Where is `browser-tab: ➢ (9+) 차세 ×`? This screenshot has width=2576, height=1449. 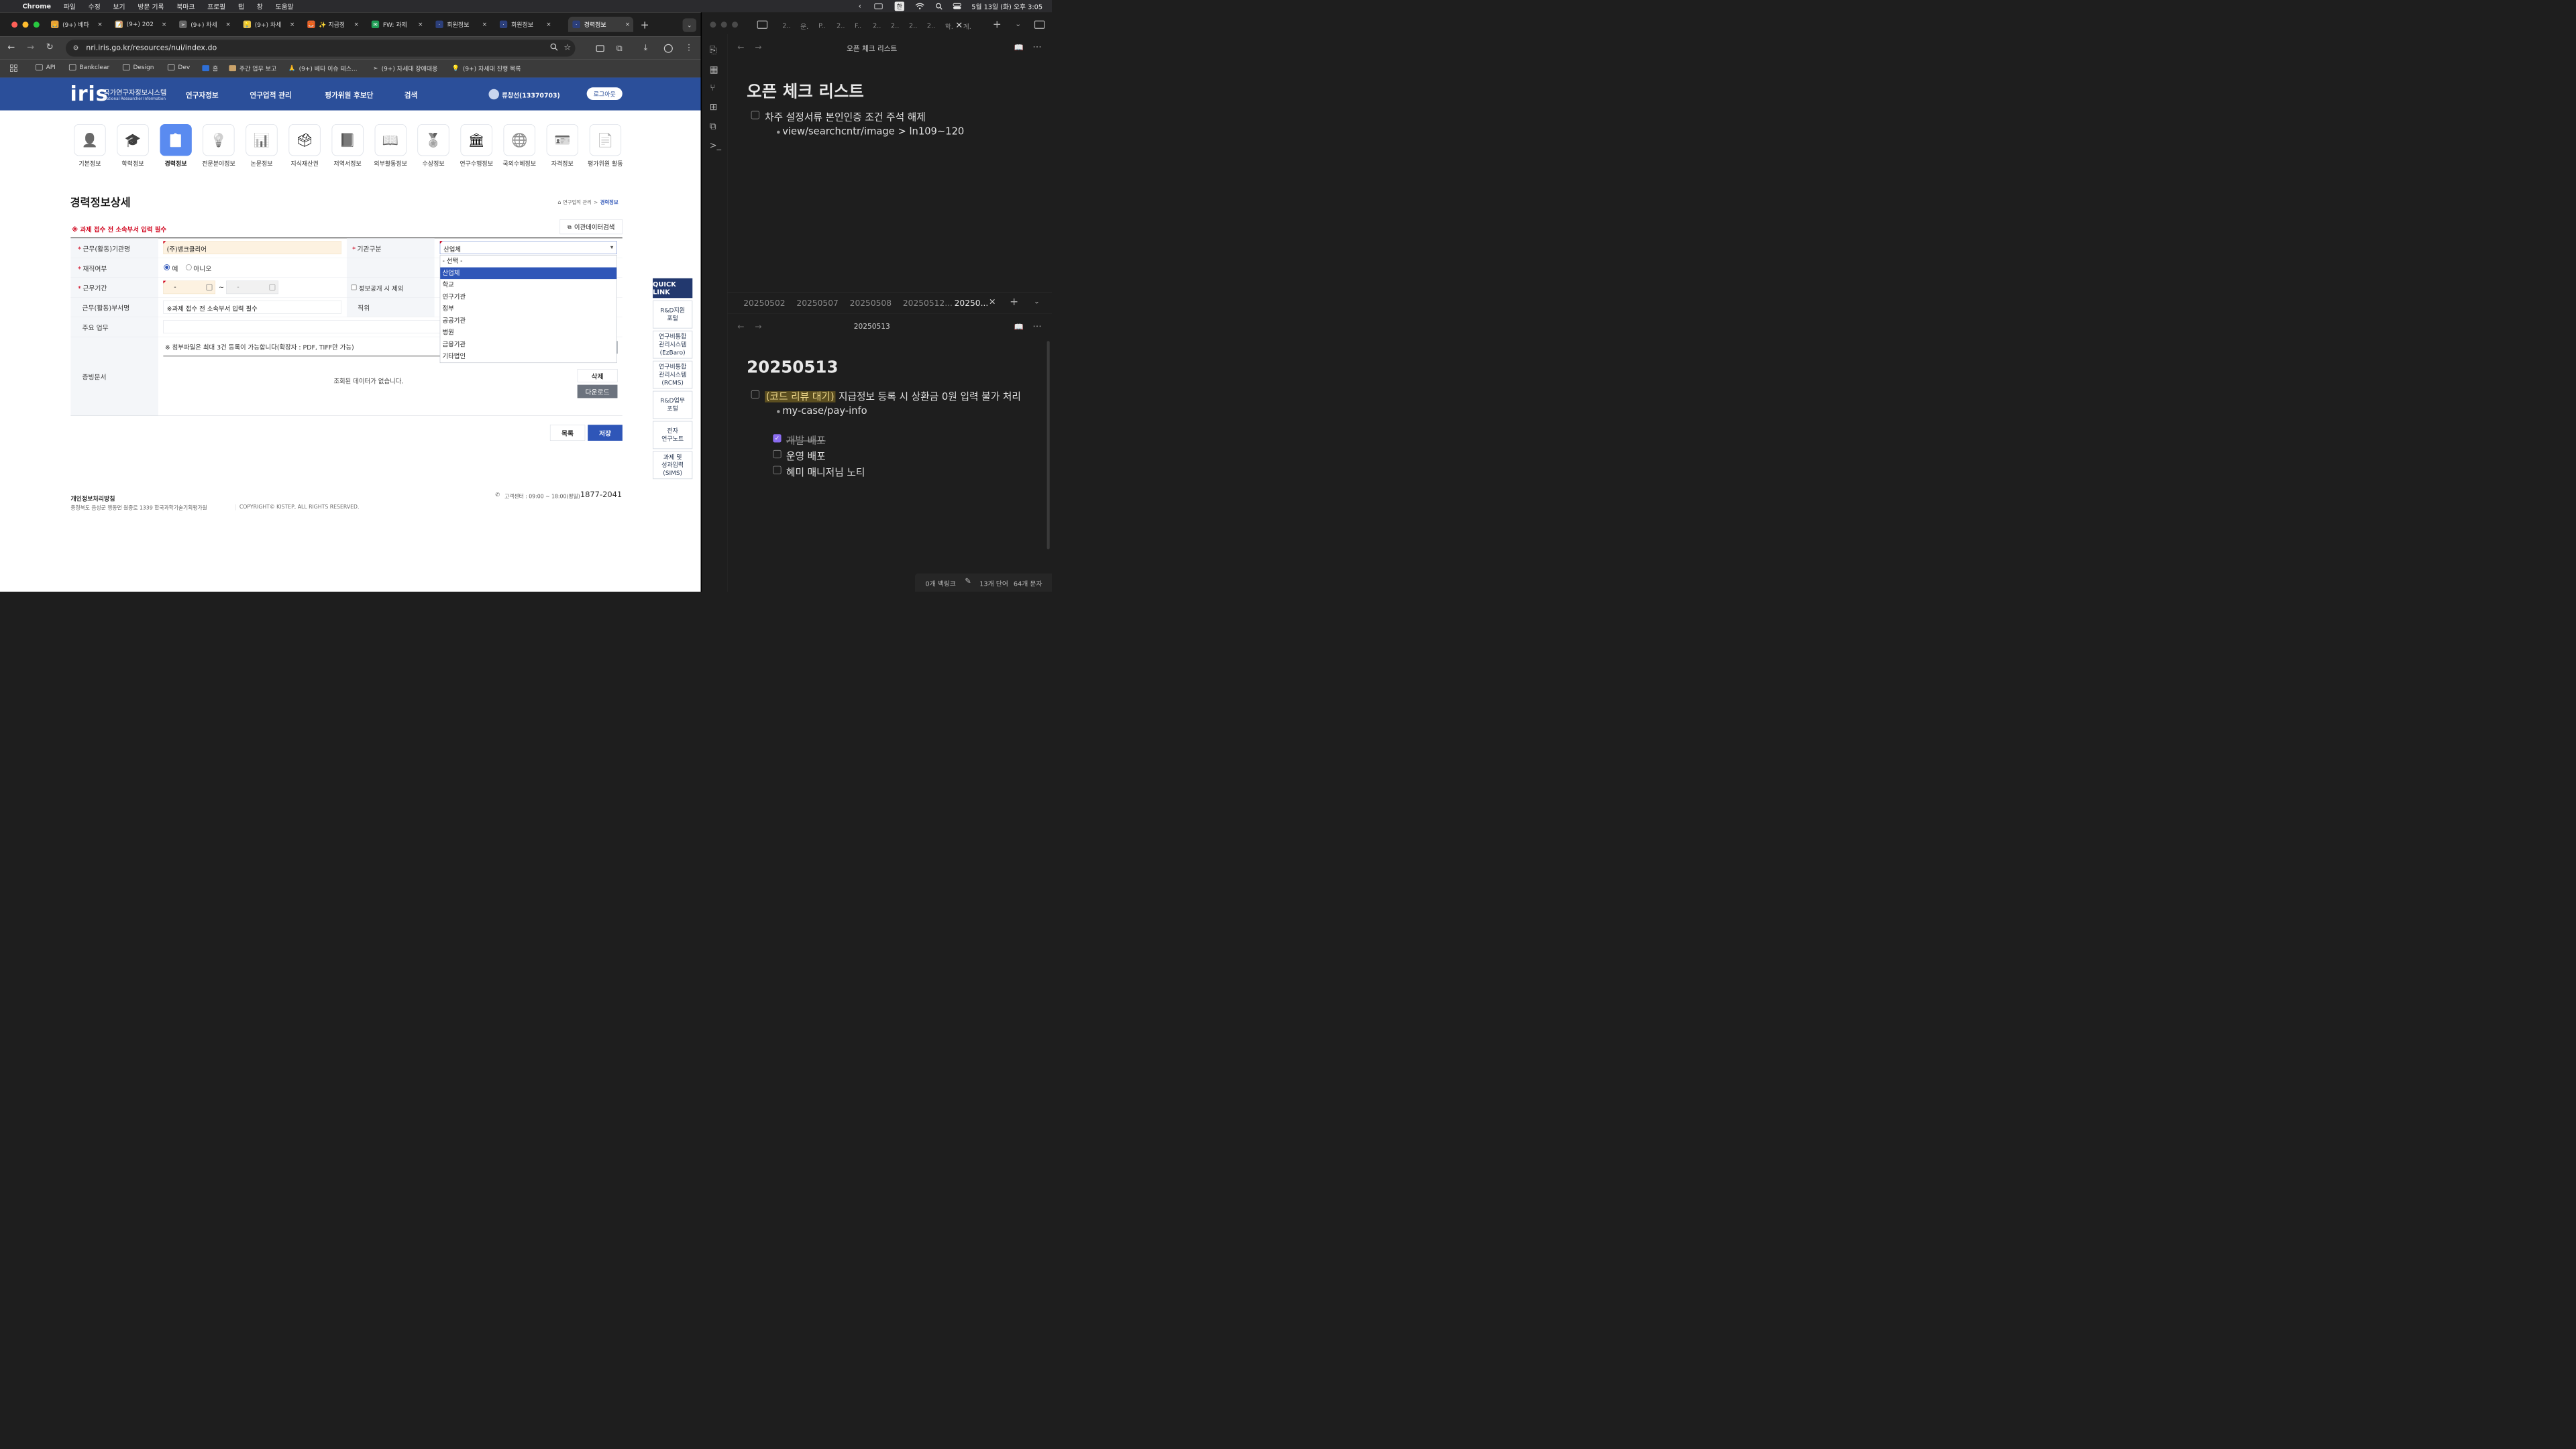 browser-tab: ➢ (9+) 차세 × is located at coordinates (206, 24).